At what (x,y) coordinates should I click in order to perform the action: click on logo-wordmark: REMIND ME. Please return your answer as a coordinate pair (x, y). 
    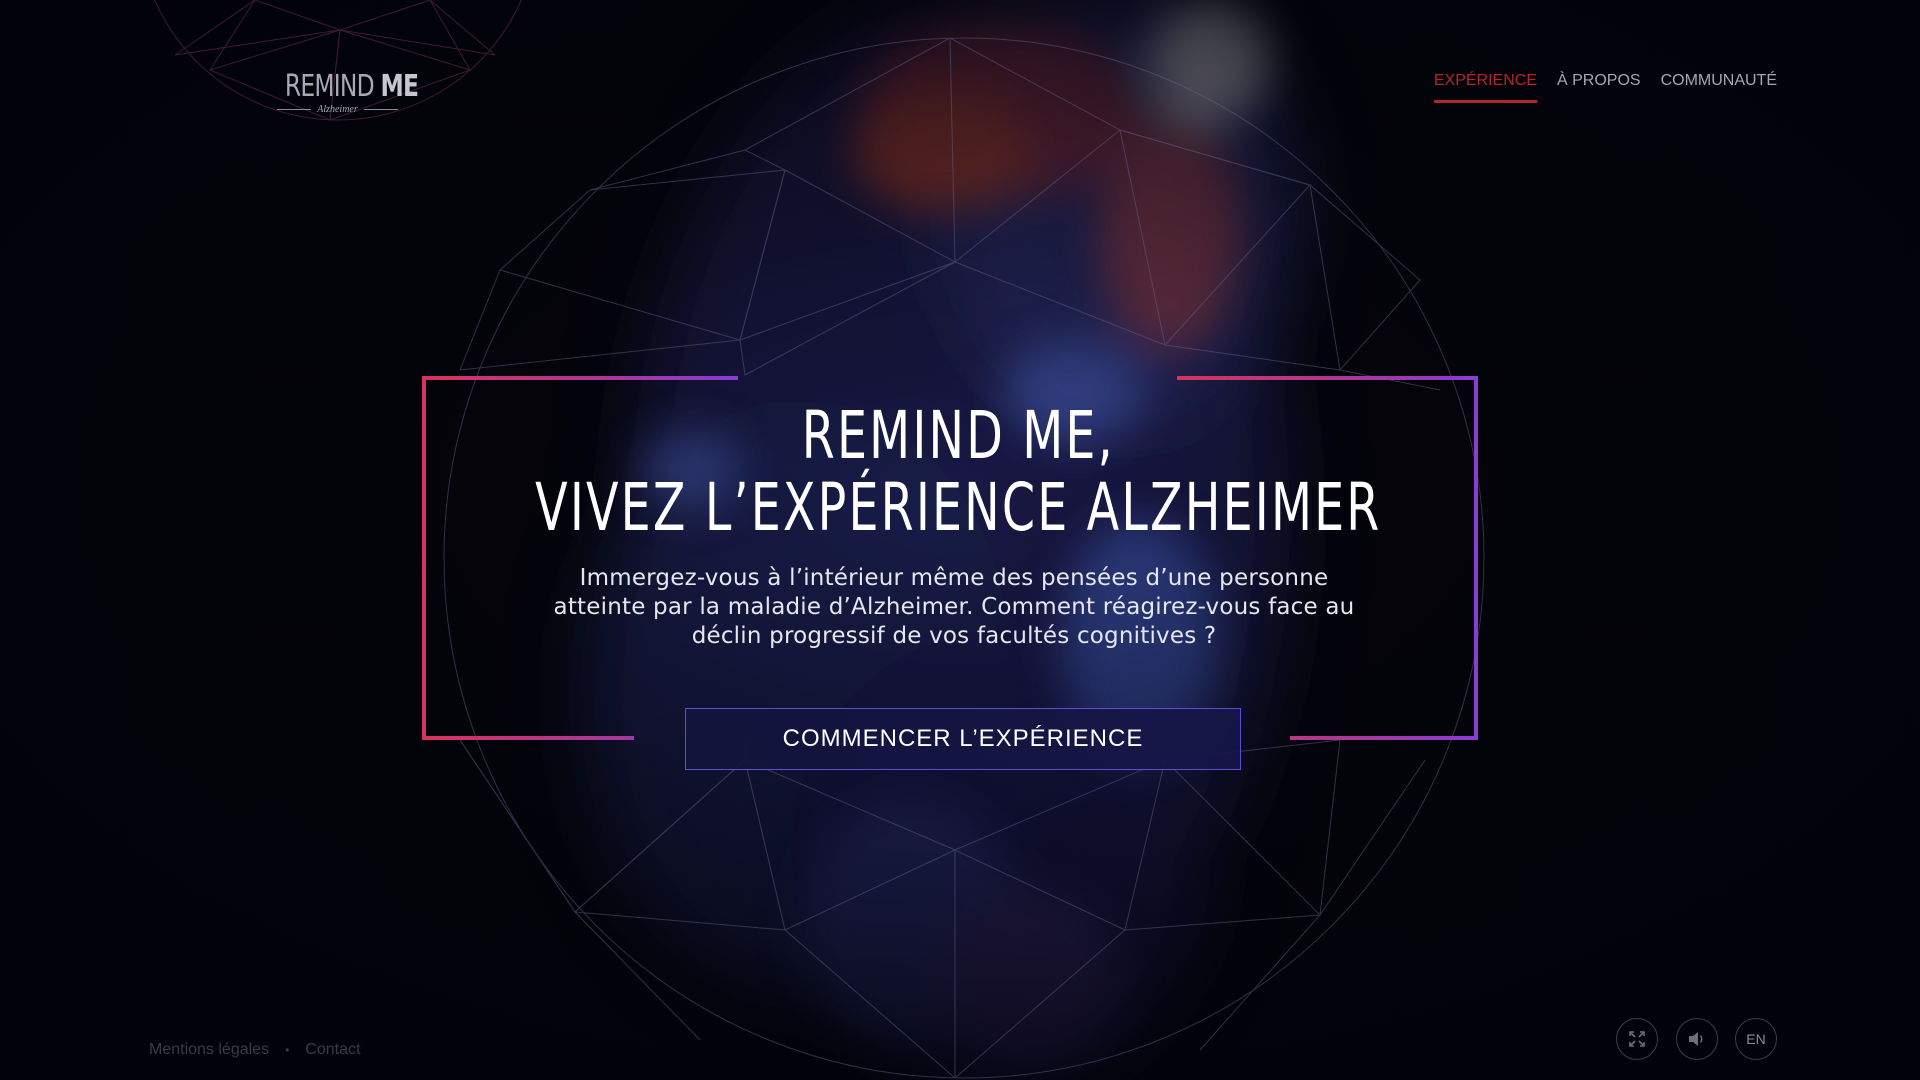
    Looking at the image, I should click on (351, 86).